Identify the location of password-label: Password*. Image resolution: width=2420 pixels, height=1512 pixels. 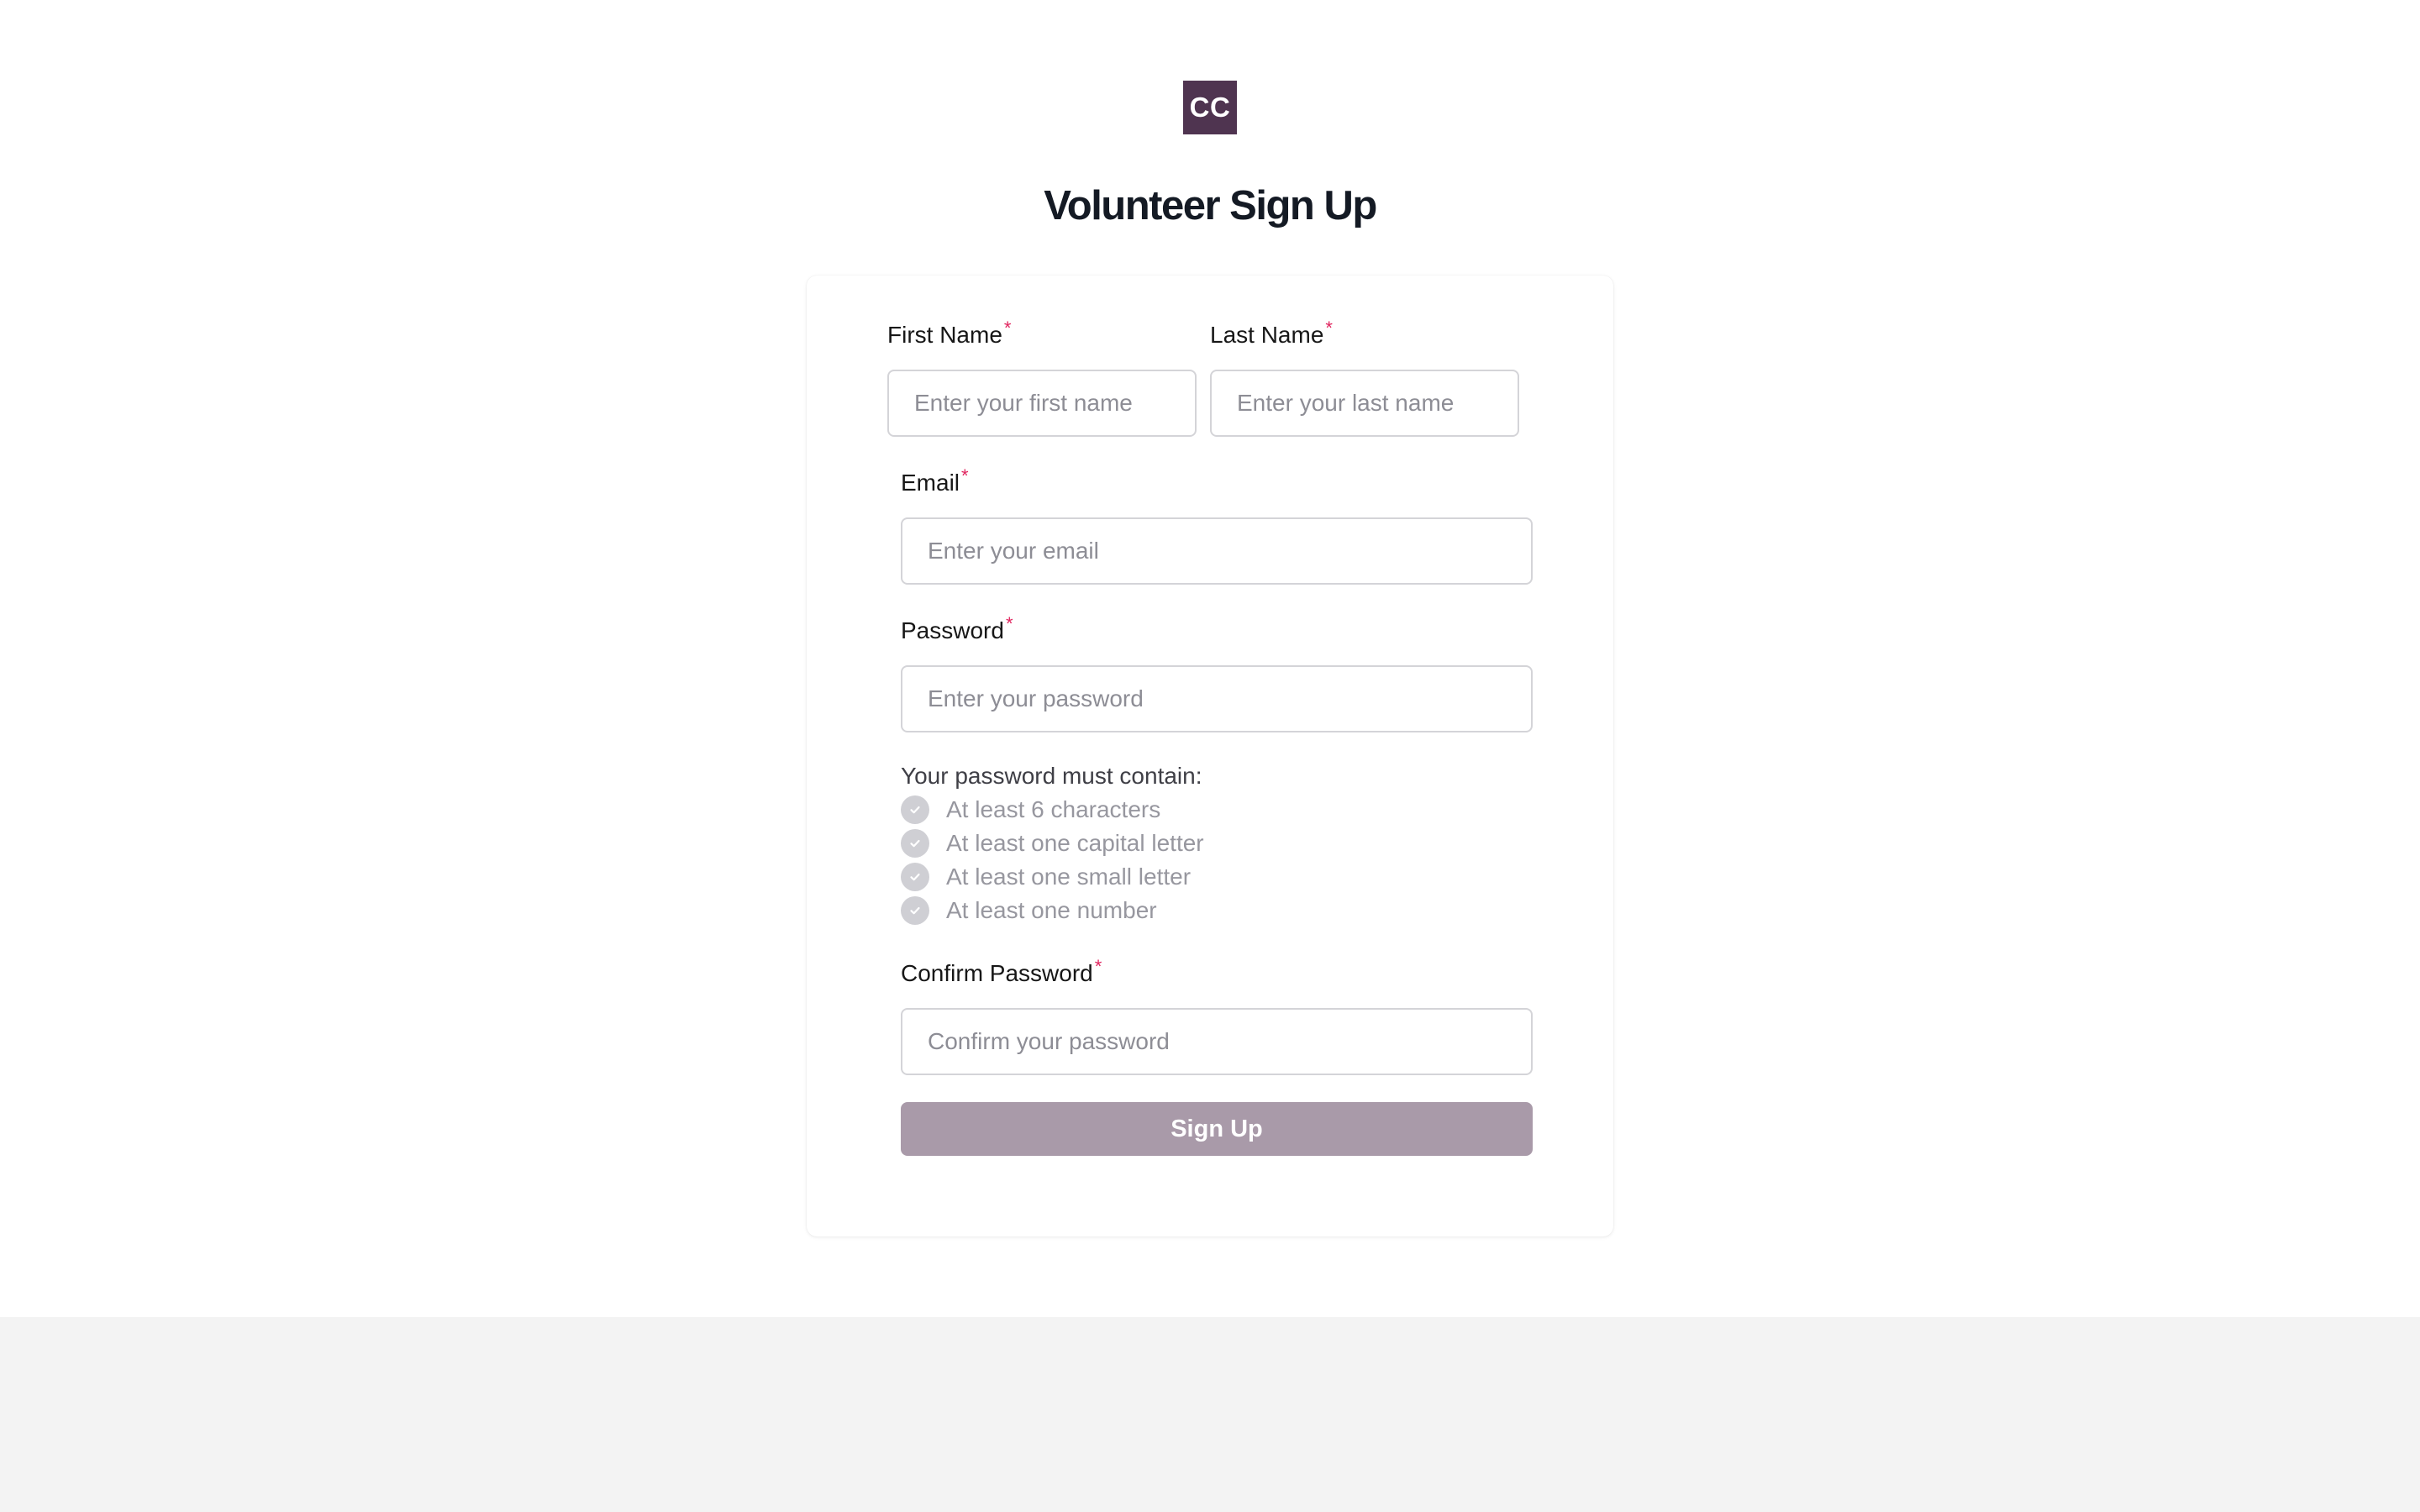
(957, 630).